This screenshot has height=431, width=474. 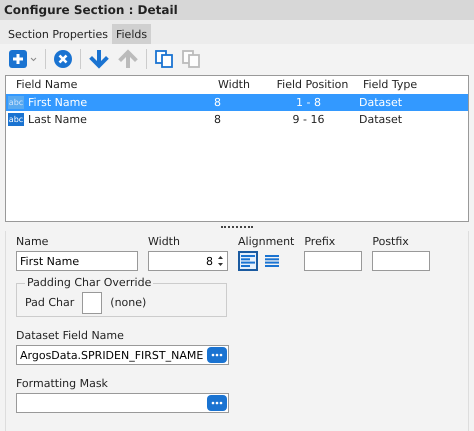 I want to click on table-cell-text: 9 - 16, so click(x=309, y=120).